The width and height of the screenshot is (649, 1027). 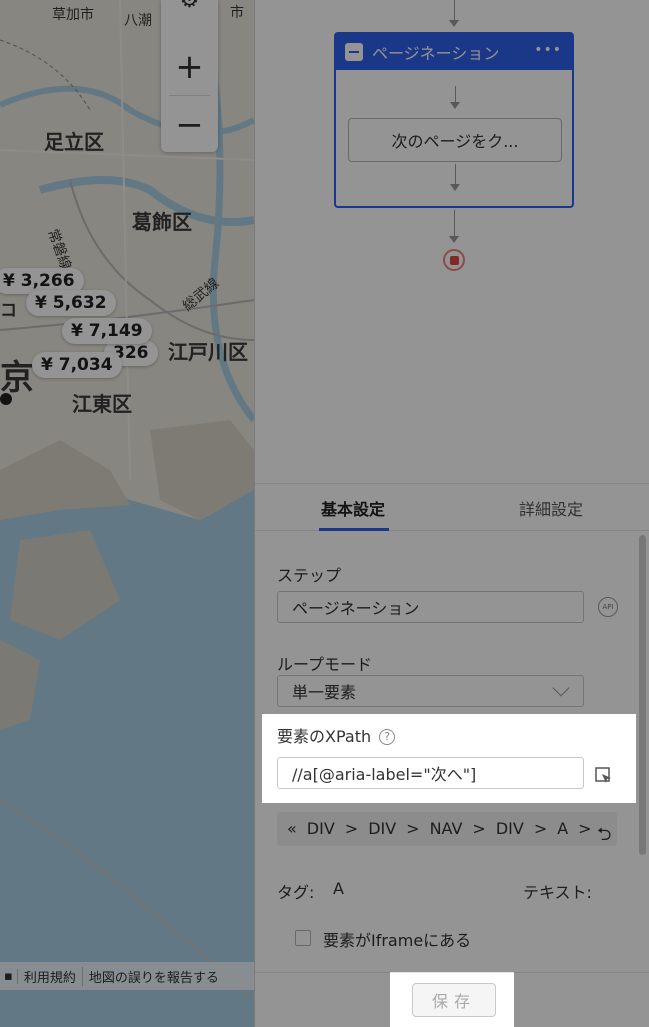 What do you see at coordinates (397, 940) in the screenshot?
I see `iframe-checkbox-label: 要素がIframeにある` at bounding box center [397, 940].